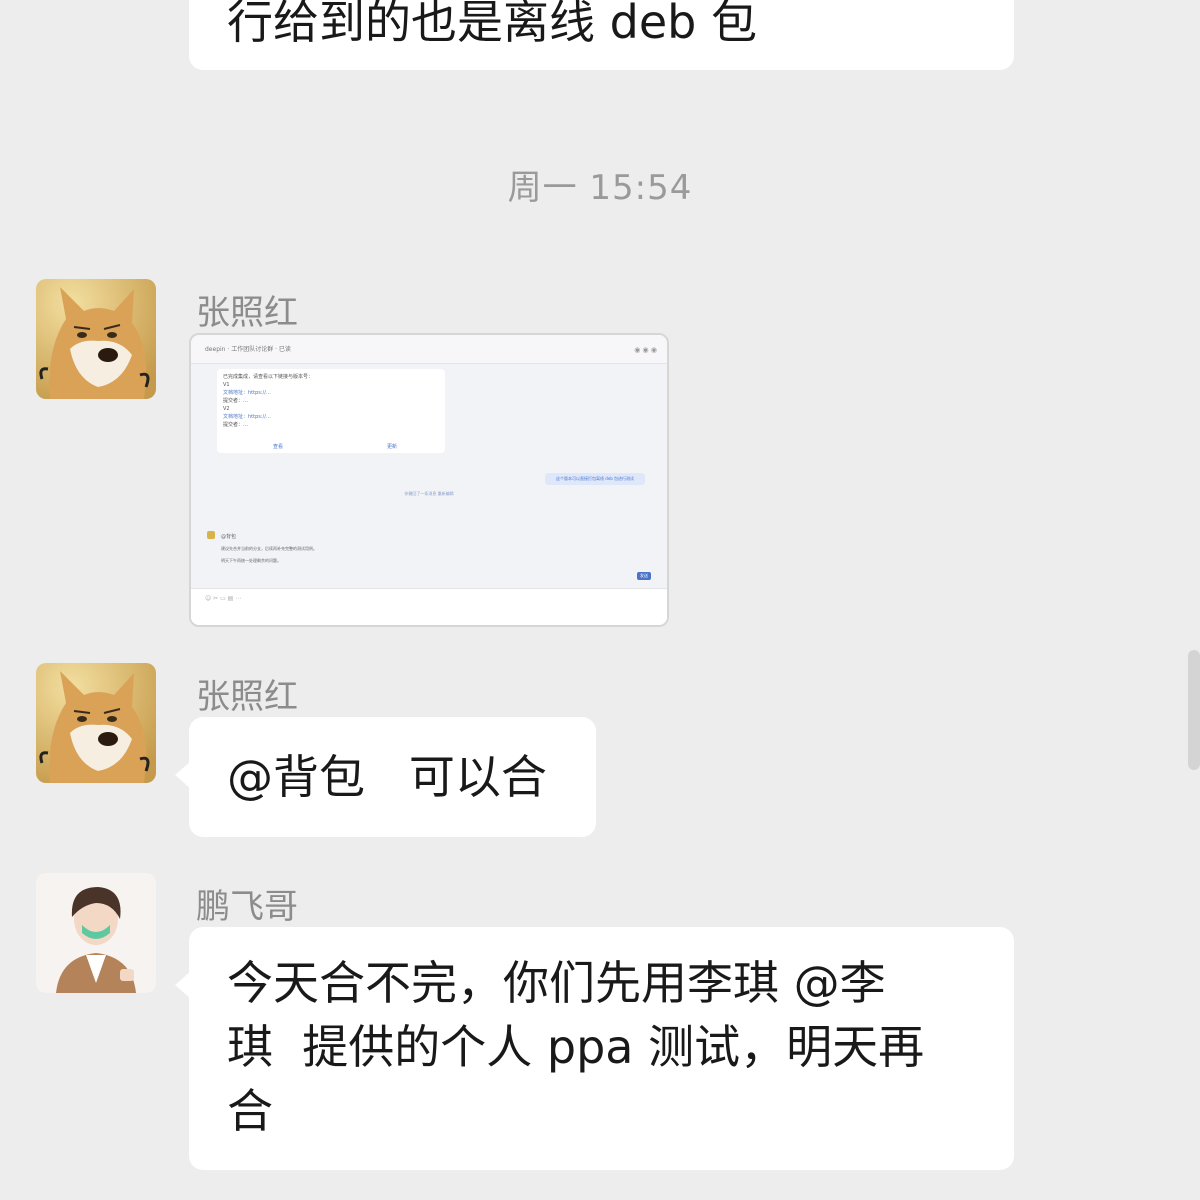 The height and width of the screenshot is (1200, 1200). What do you see at coordinates (600, 188) in the screenshot?
I see `timestamp: 周一 15:54` at bounding box center [600, 188].